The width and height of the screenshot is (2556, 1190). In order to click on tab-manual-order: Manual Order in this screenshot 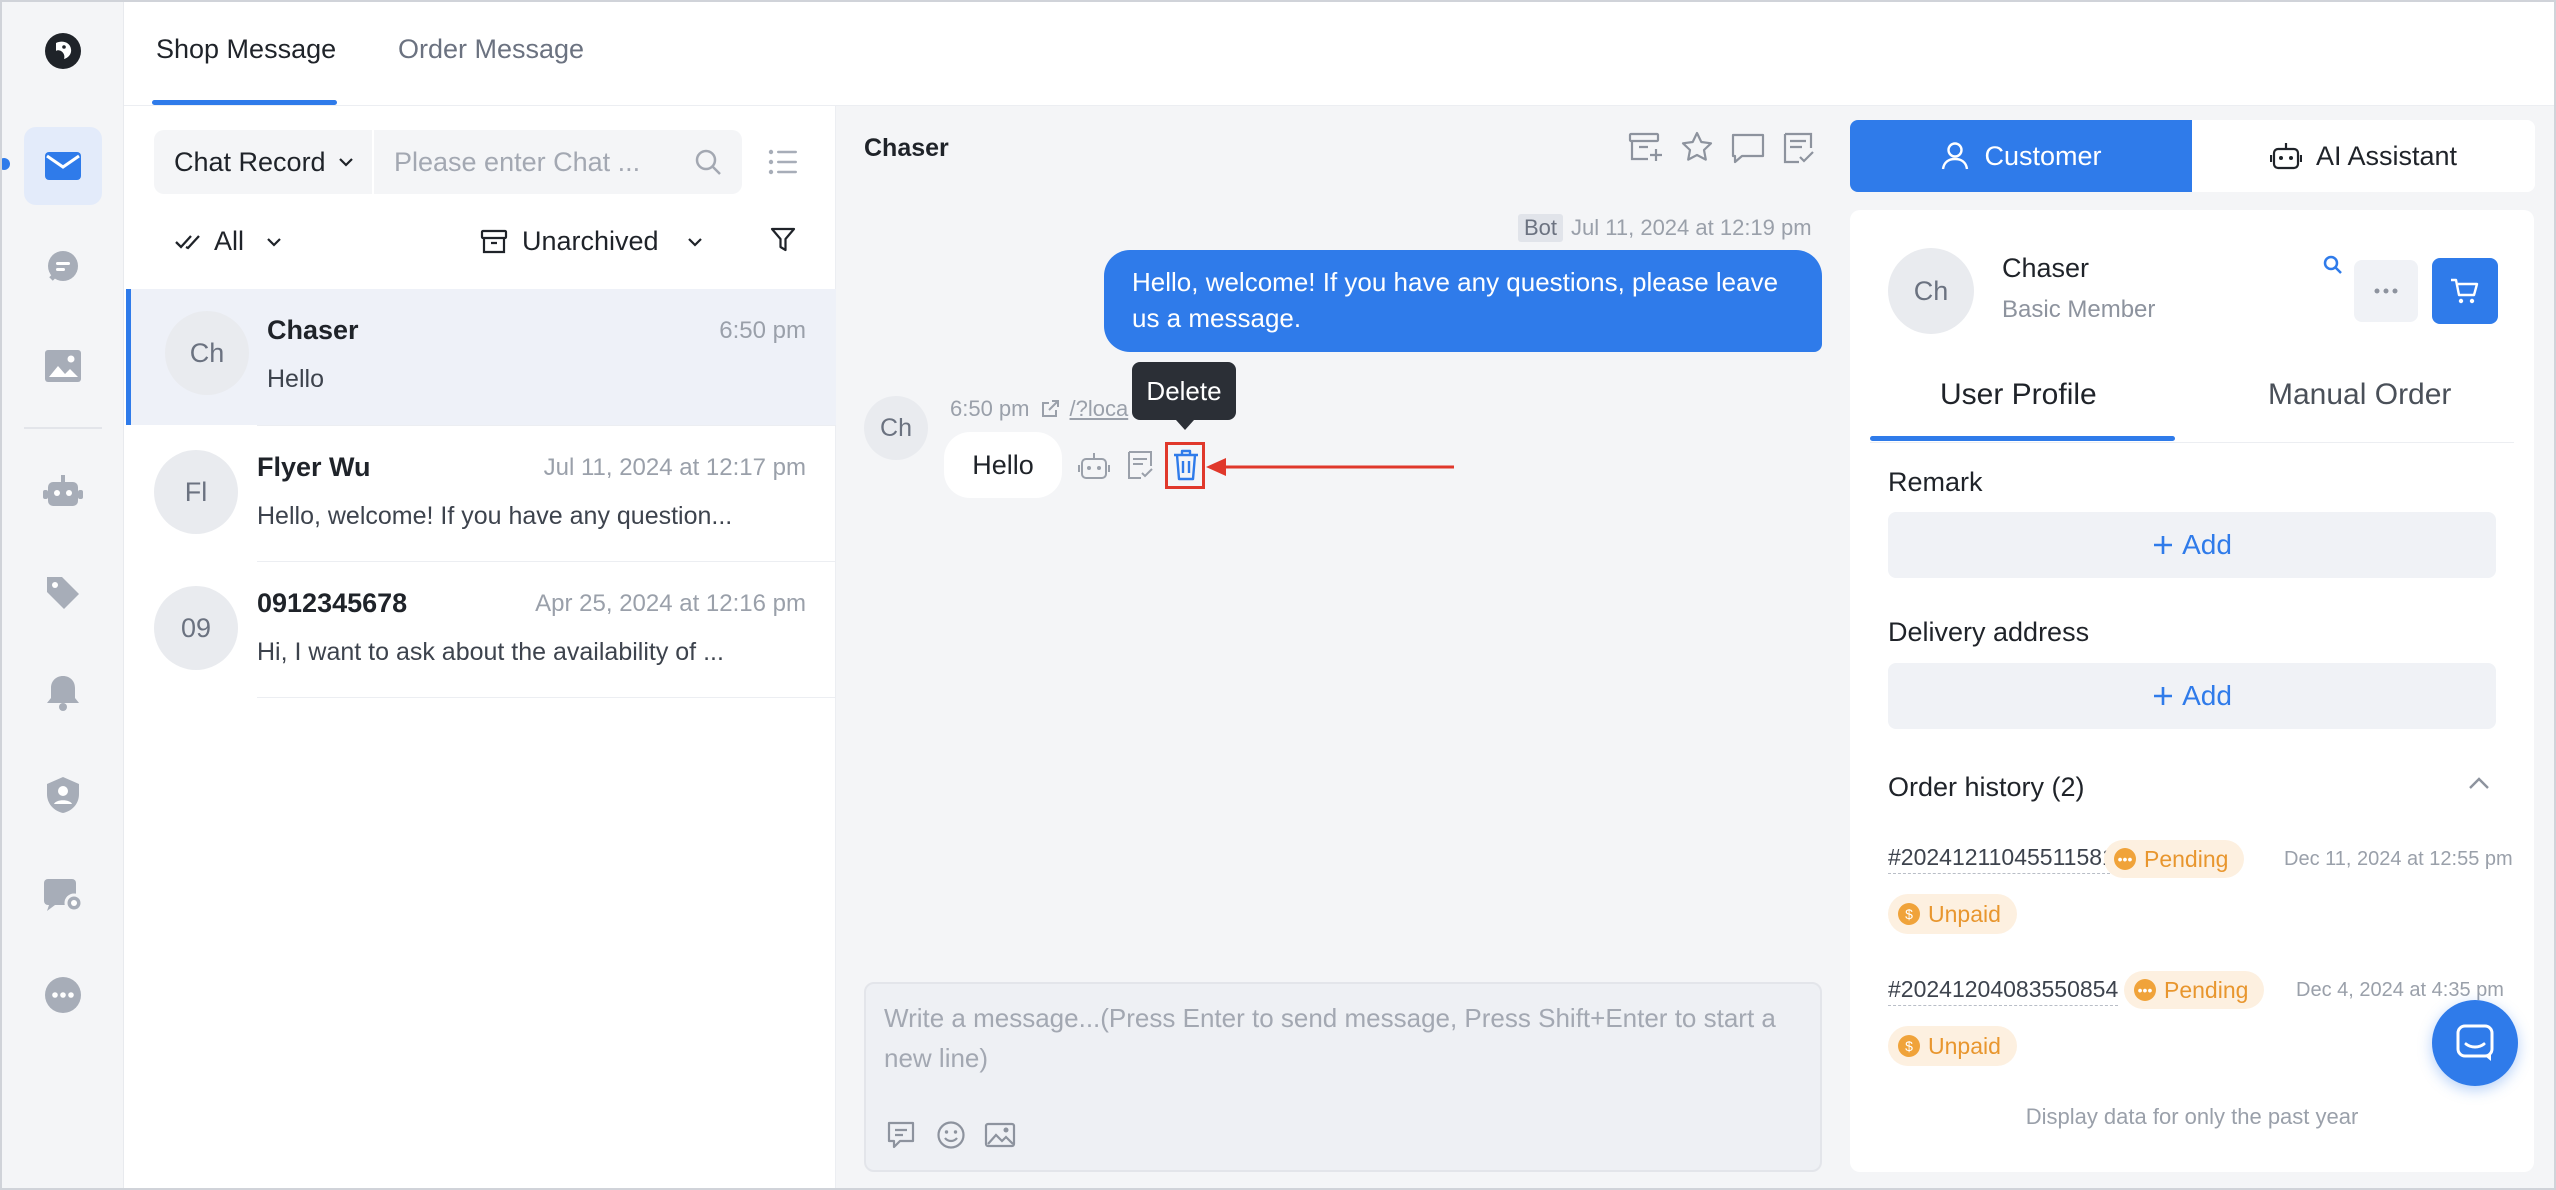, I will do `click(2359, 395)`.